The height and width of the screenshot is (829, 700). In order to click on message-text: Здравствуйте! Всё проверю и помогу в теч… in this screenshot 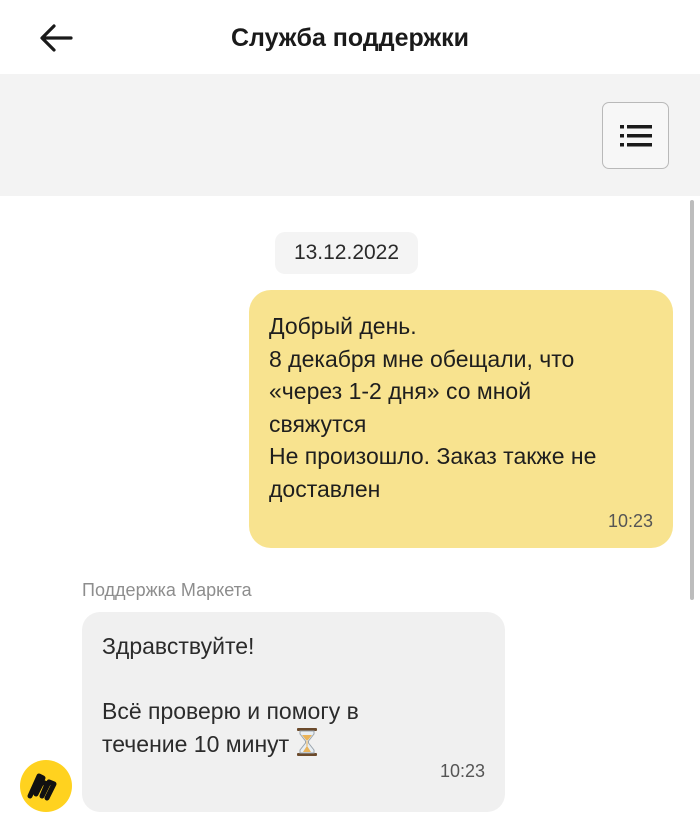, I will do `click(230, 695)`.